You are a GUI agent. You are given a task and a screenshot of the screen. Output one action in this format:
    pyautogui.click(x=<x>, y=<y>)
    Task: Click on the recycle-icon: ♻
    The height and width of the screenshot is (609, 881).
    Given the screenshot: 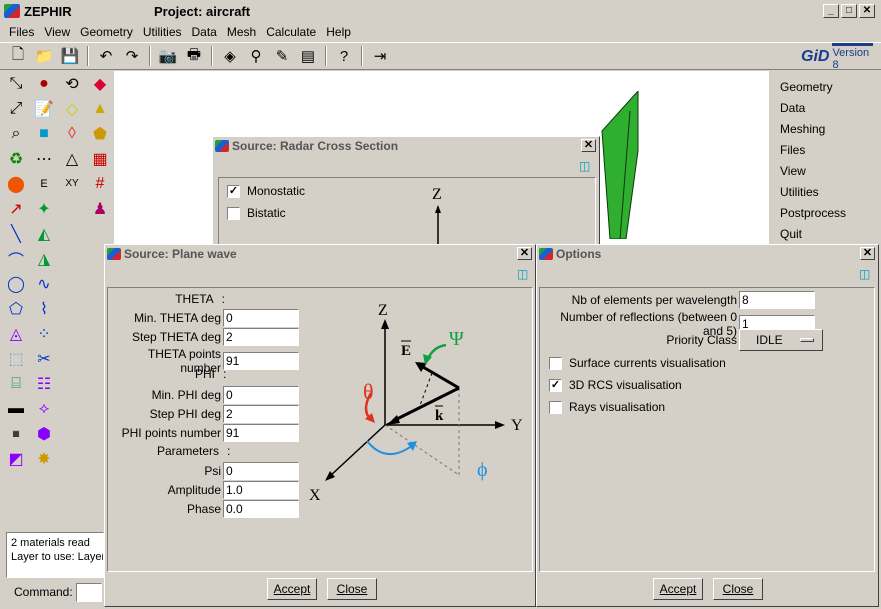 What is the action you would take?
    pyautogui.click(x=16, y=158)
    